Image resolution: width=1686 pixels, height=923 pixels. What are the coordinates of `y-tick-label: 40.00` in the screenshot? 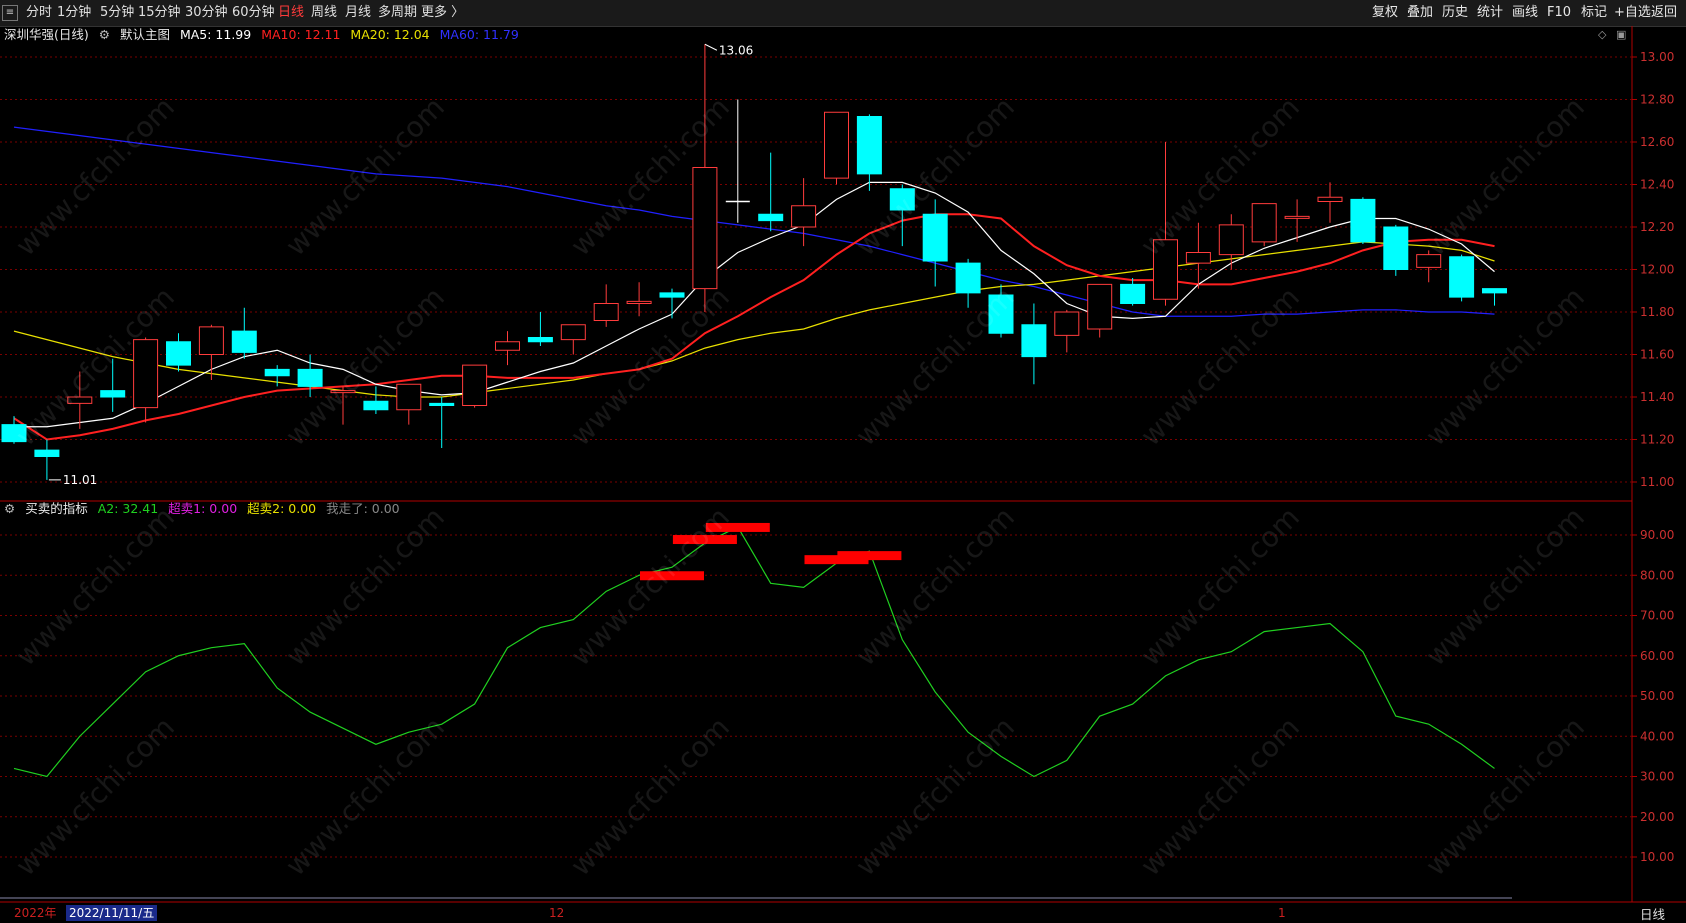 It's located at (1657, 736).